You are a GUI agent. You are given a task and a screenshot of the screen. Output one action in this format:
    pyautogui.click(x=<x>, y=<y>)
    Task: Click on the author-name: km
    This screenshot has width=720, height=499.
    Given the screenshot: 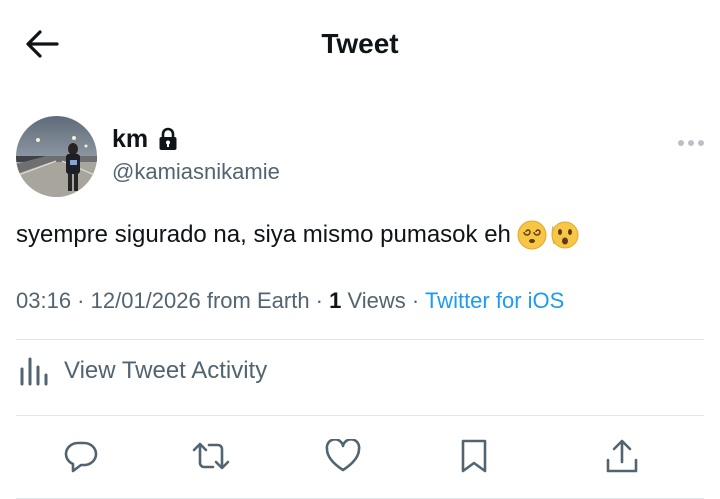 What is the action you would take?
    pyautogui.click(x=130, y=139)
    